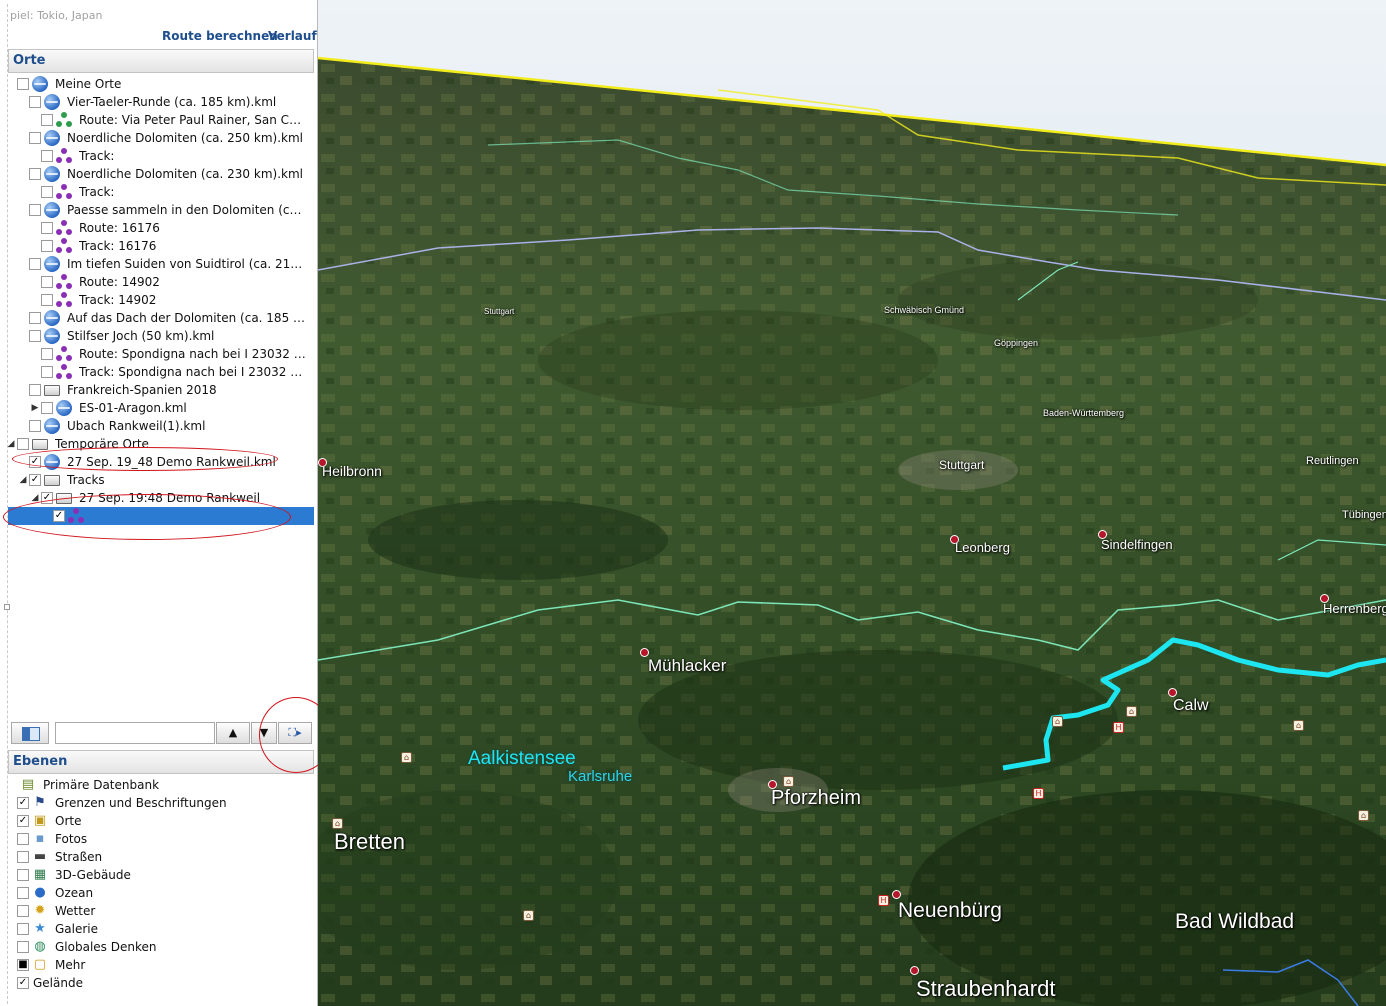 The image size is (1386, 1006). What do you see at coordinates (161, 84) in the screenshot?
I see `places-tree-item: Meine Orte` at bounding box center [161, 84].